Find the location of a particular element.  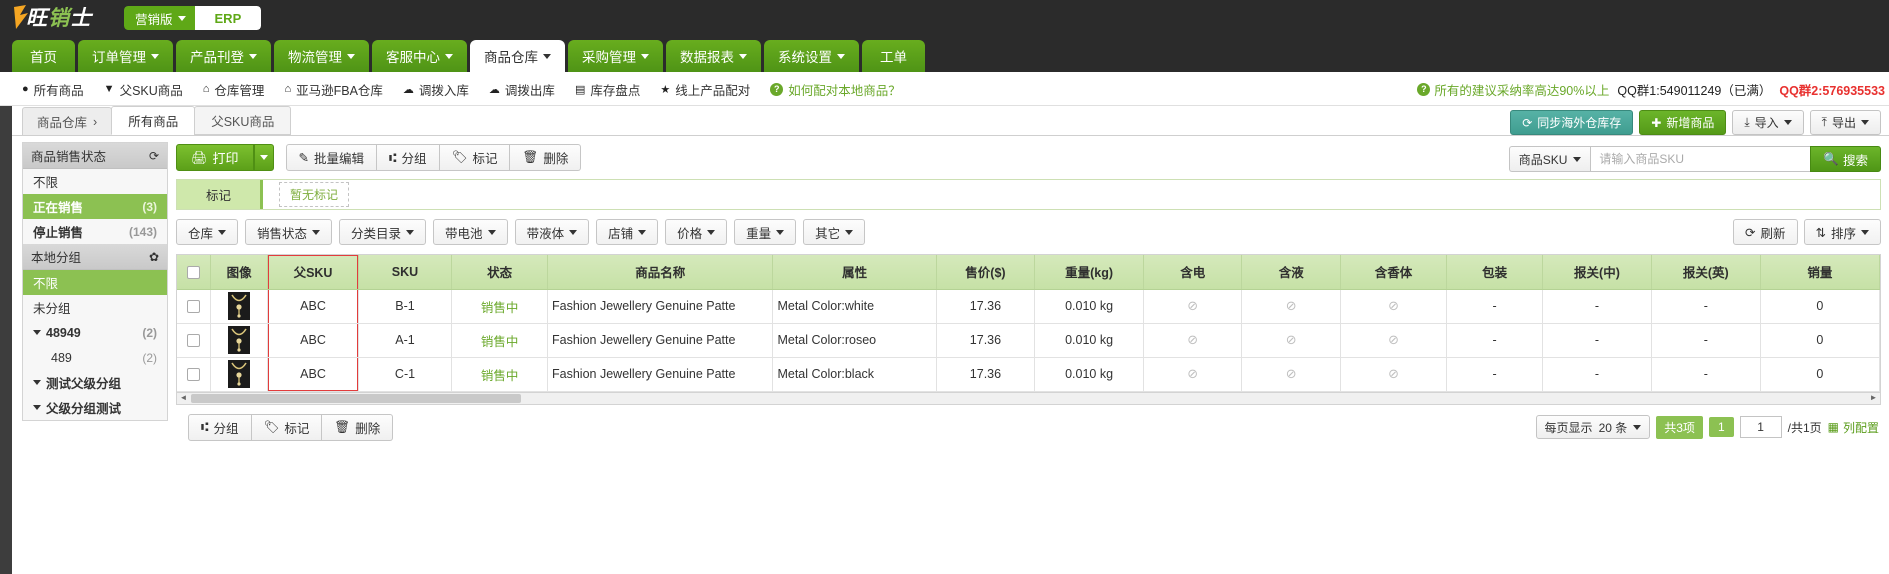

page-number-input is located at coordinates (1760, 427).